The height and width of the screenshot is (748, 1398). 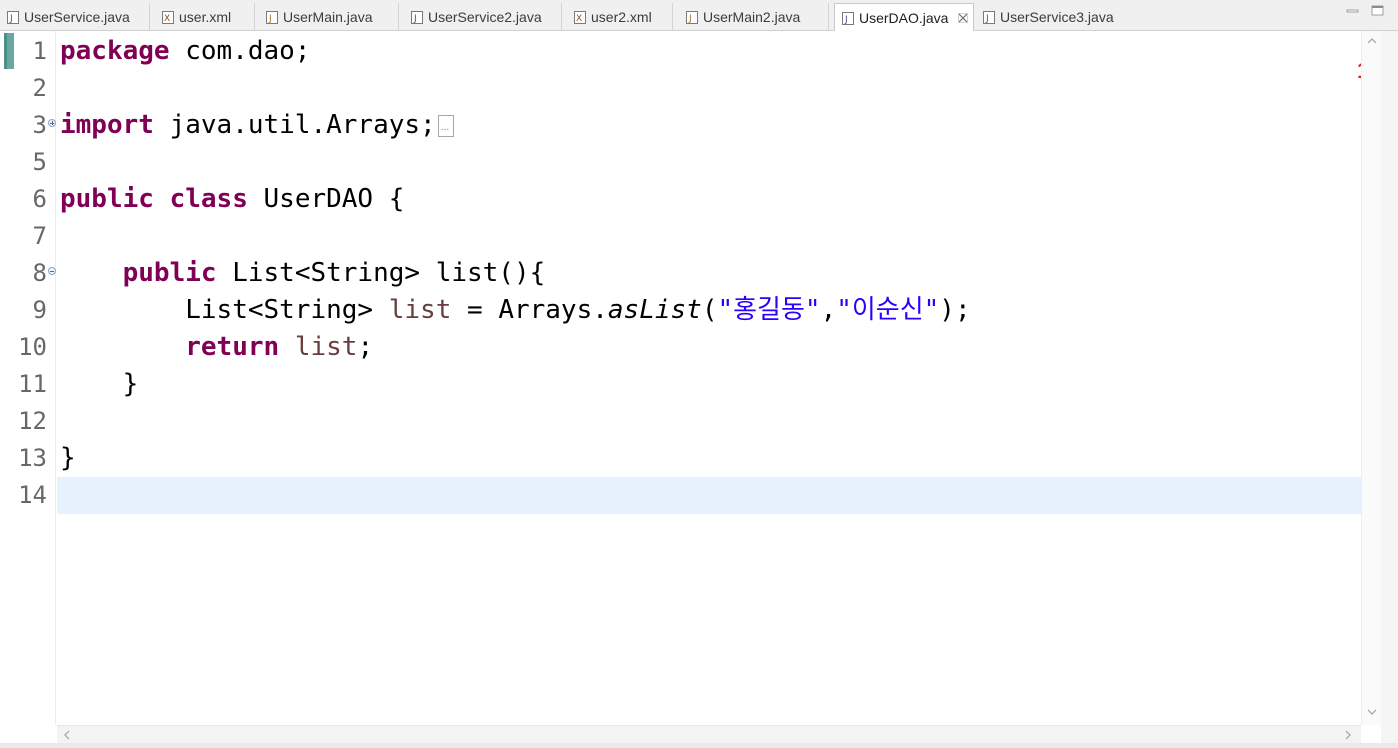 I want to click on code-line-8: public List<String> list(){, so click(x=303, y=273).